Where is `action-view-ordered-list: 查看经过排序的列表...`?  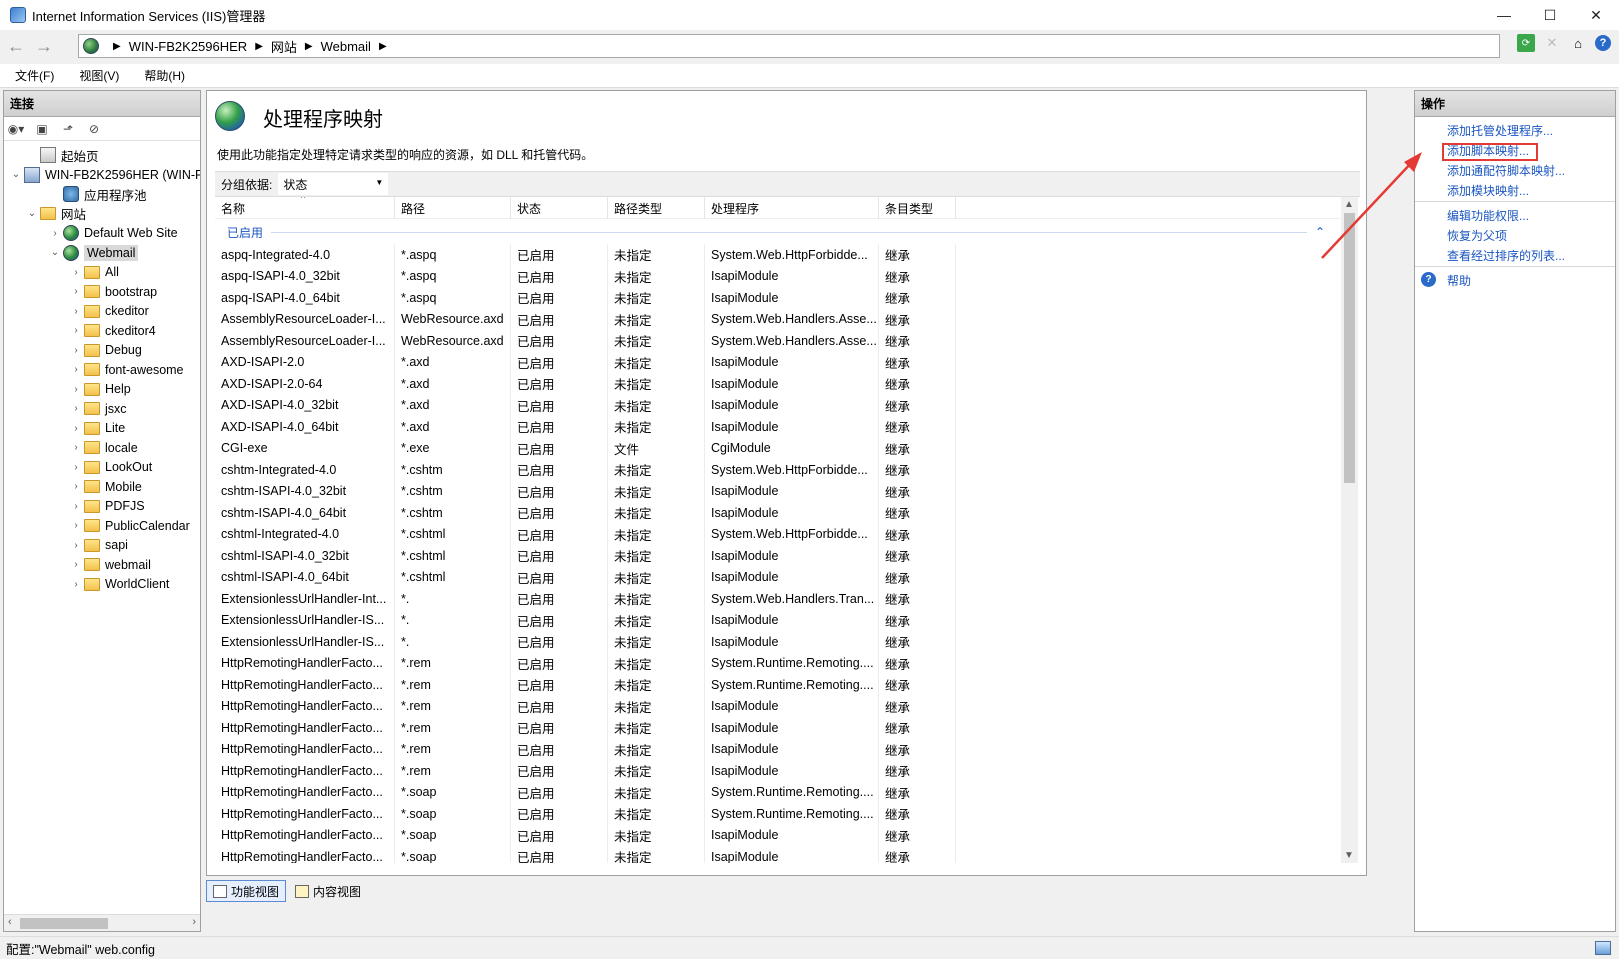 action-view-ordered-list: 查看经过排序的列表... is located at coordinates (1506, 255).